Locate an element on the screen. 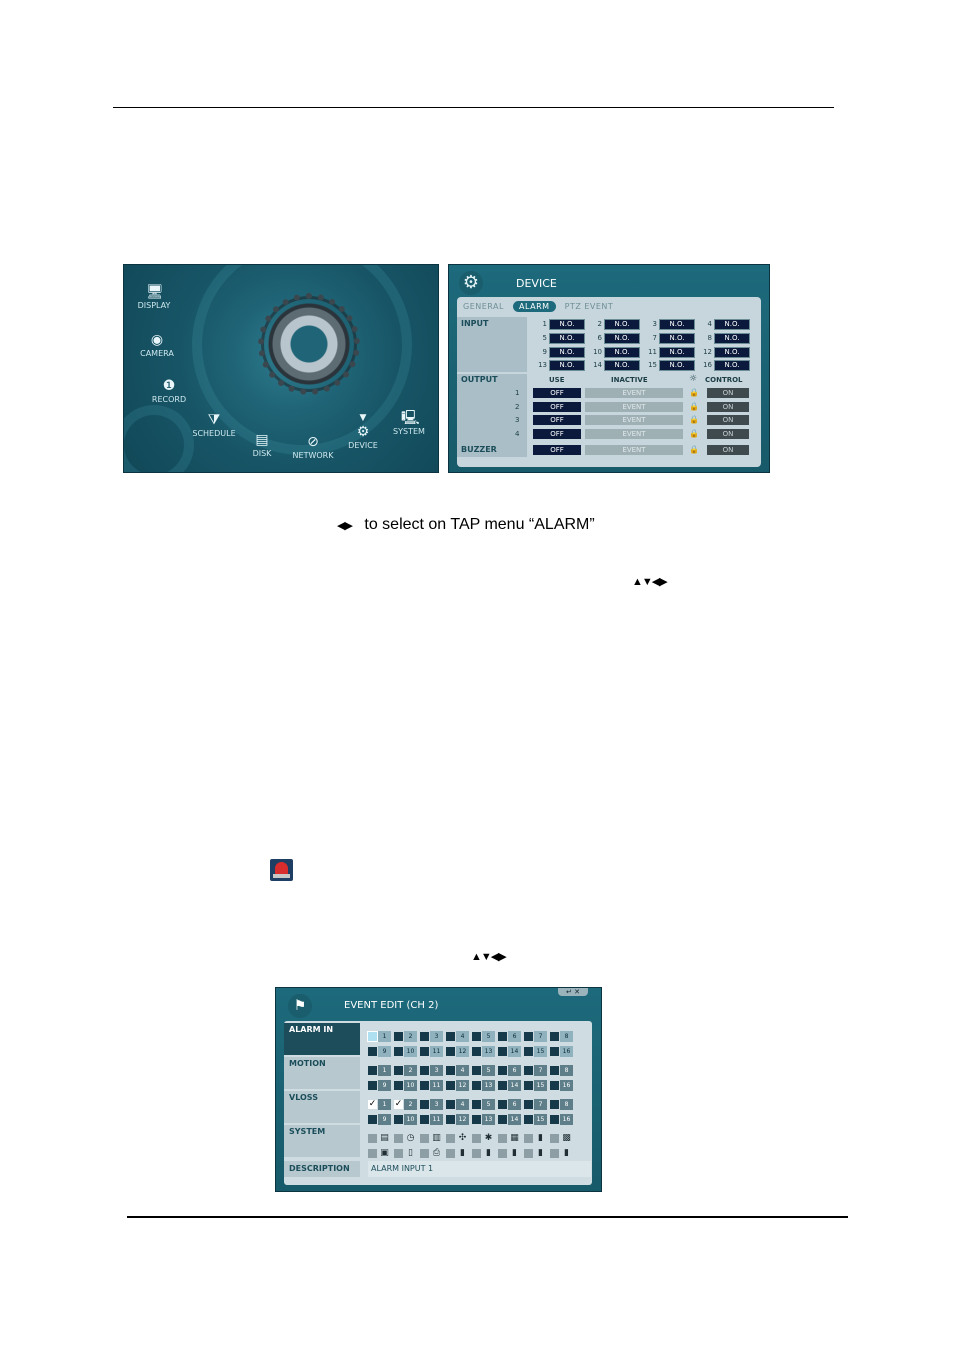  buzzer-use-select: OFF is located at coordinates (557, 450).